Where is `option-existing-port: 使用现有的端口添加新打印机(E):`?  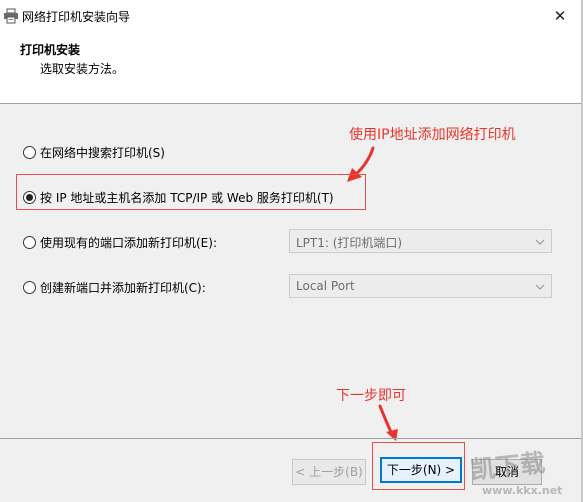 option-existing-port: 使用现有的端口添加新打印机(E): is located at coordinates (120, 242).